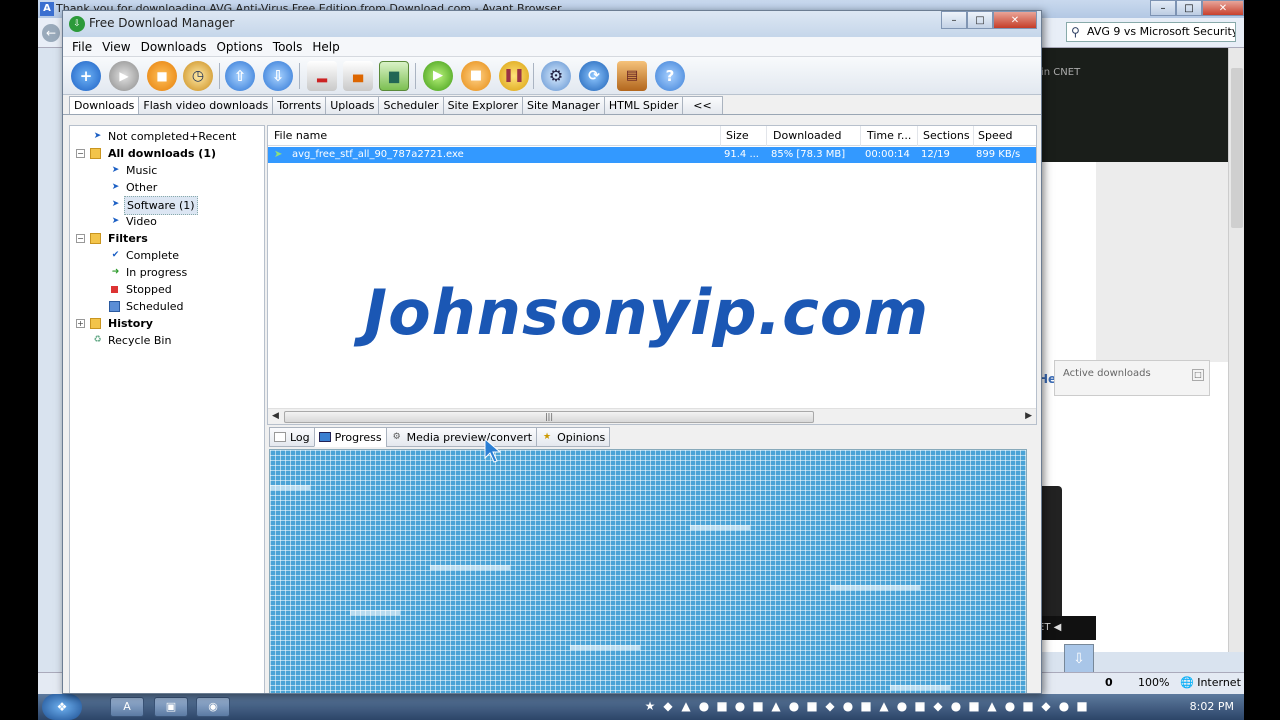  What do you see at coordinates (162, 76) in the screenshot?
I see `stop-icon: ■` at bounding box center [162, 76].